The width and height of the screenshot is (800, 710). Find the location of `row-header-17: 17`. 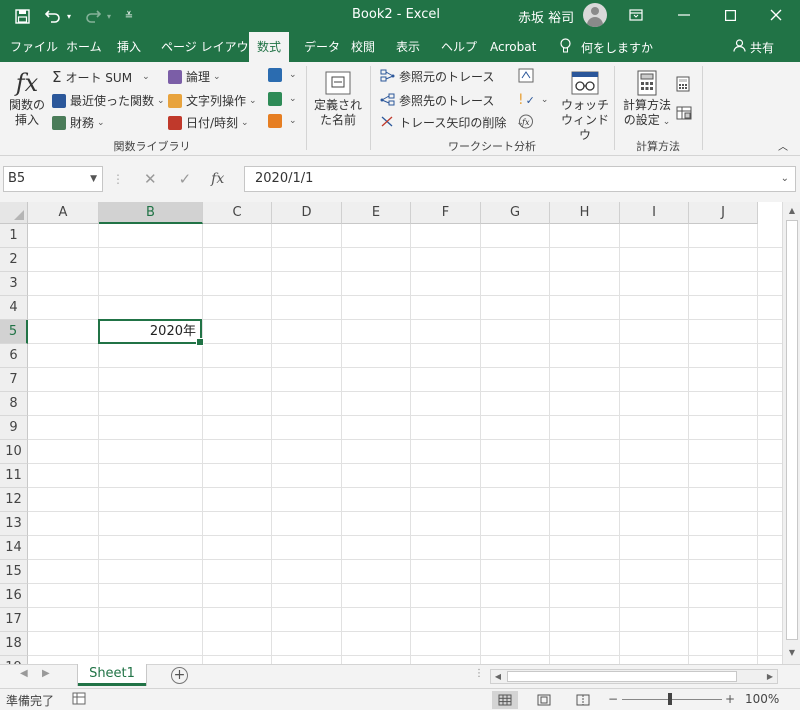

row-header-17: 17 is located at coordinates (14, 620).